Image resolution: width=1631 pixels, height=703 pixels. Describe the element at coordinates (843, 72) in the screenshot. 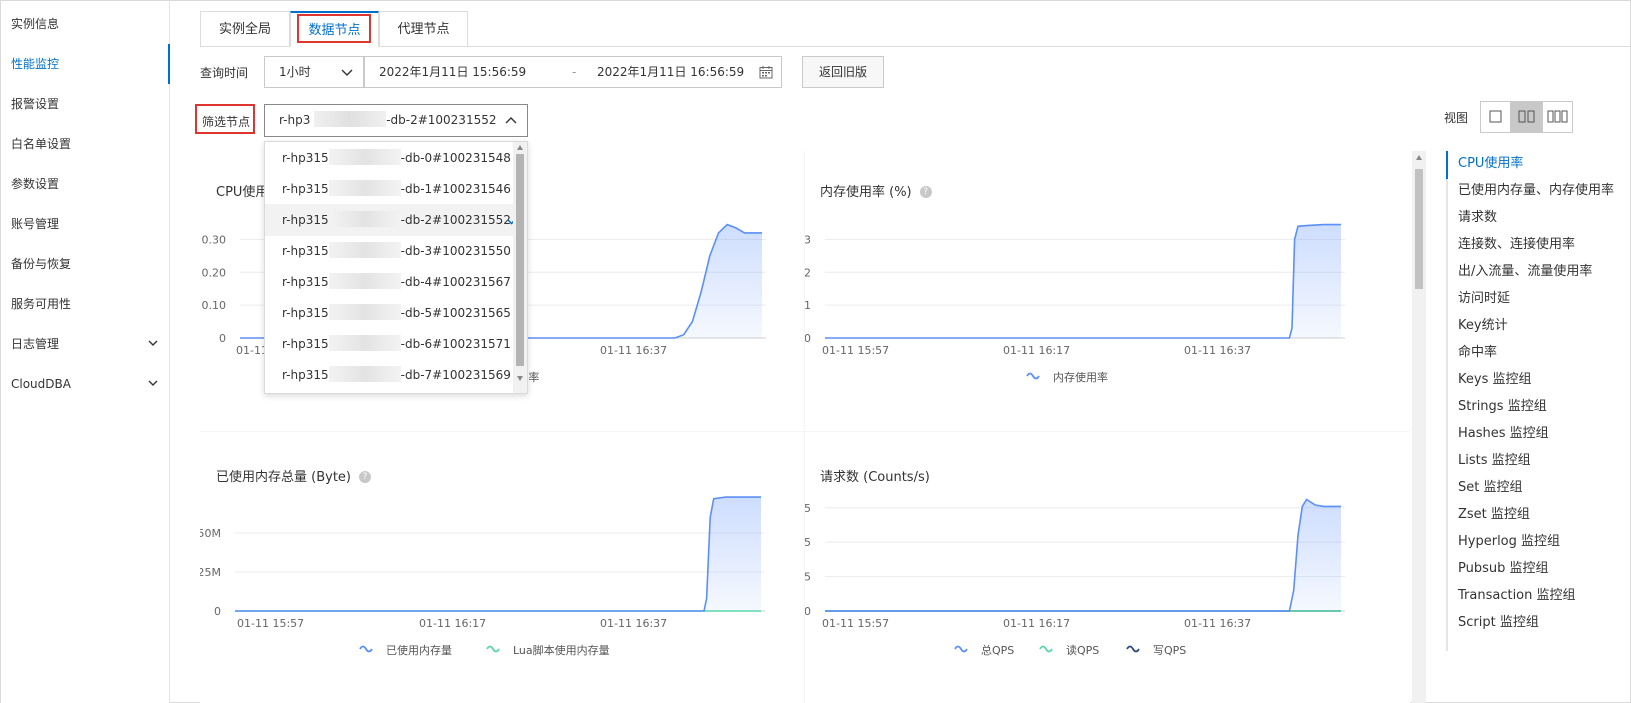

I see `back-to-old-version-button: 返回旧版` at that location.